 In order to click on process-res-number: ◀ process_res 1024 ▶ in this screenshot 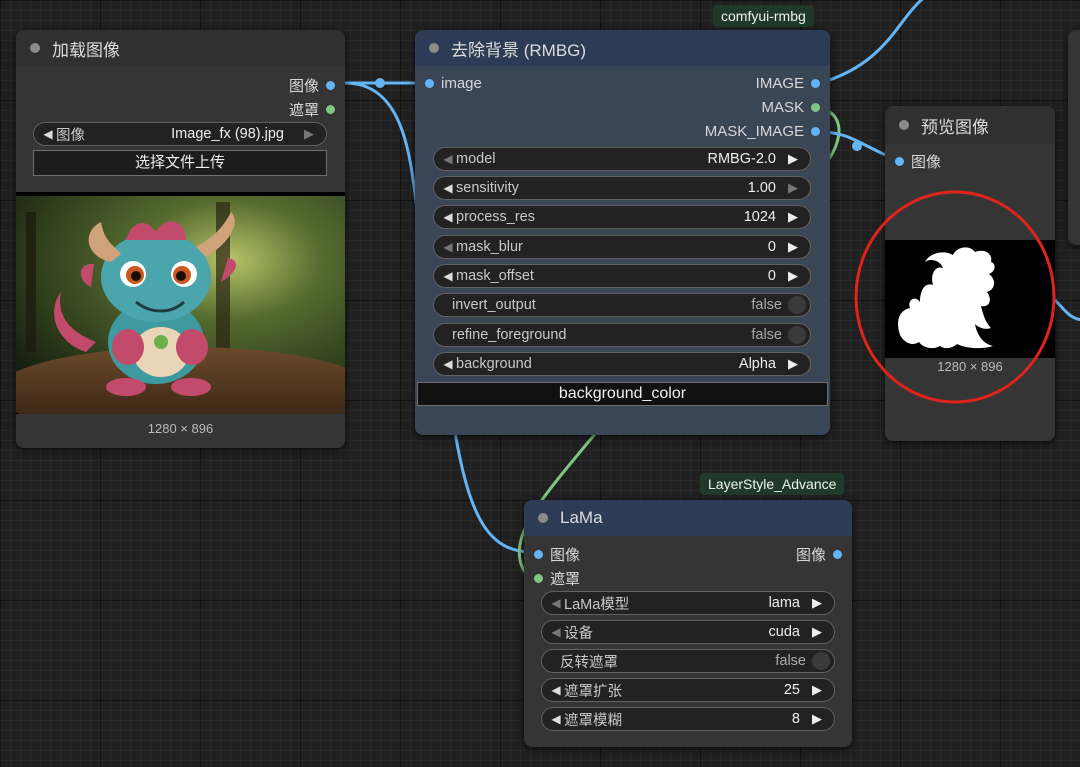, I will do `click(622, 217)`.